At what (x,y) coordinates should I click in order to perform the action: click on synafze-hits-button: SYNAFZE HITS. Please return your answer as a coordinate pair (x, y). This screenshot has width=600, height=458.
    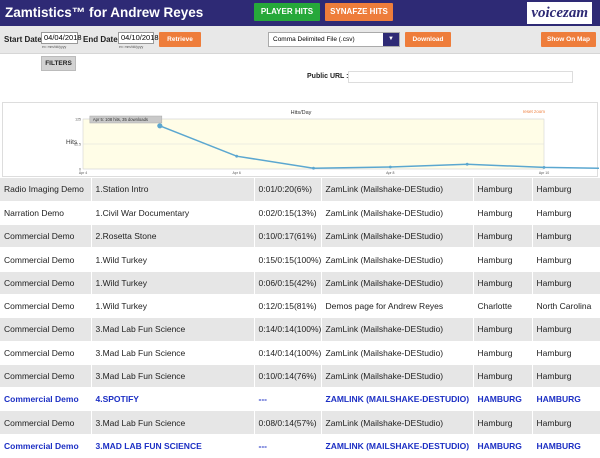
    Looking at the image, I should click on (359, 12).